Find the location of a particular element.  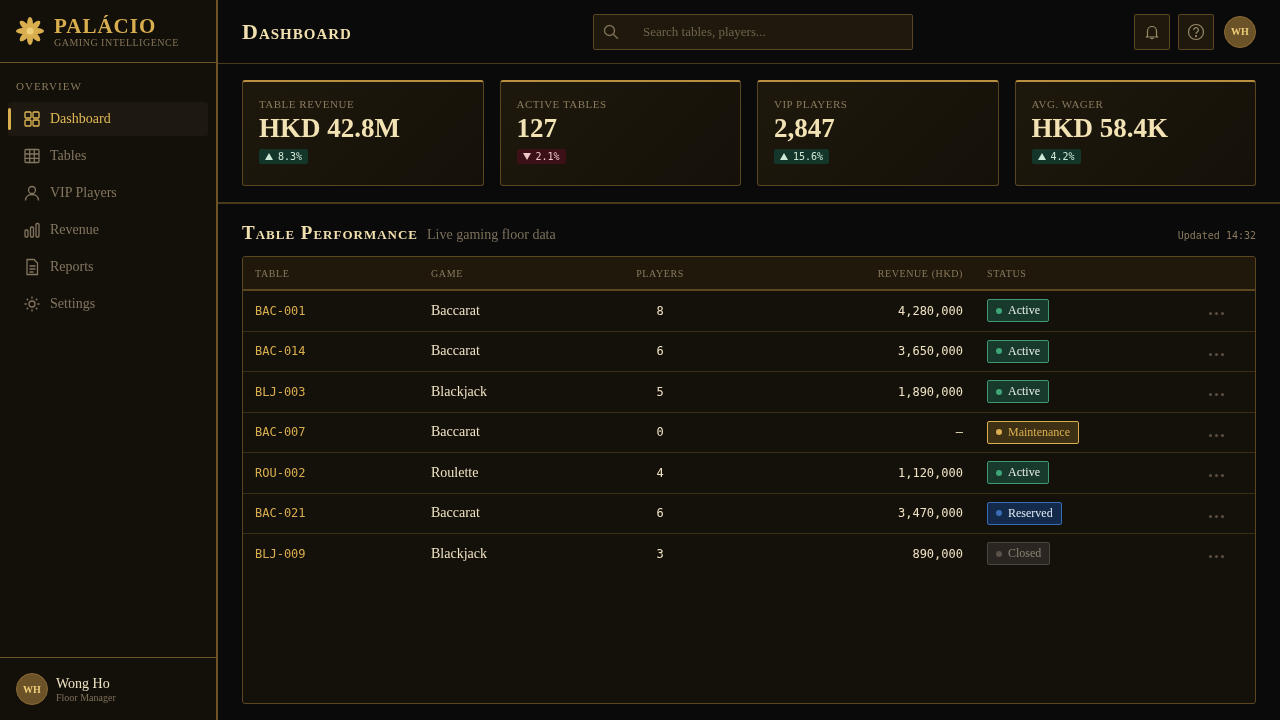

table-id: ROU-002 is located at coordinates (281, 472).